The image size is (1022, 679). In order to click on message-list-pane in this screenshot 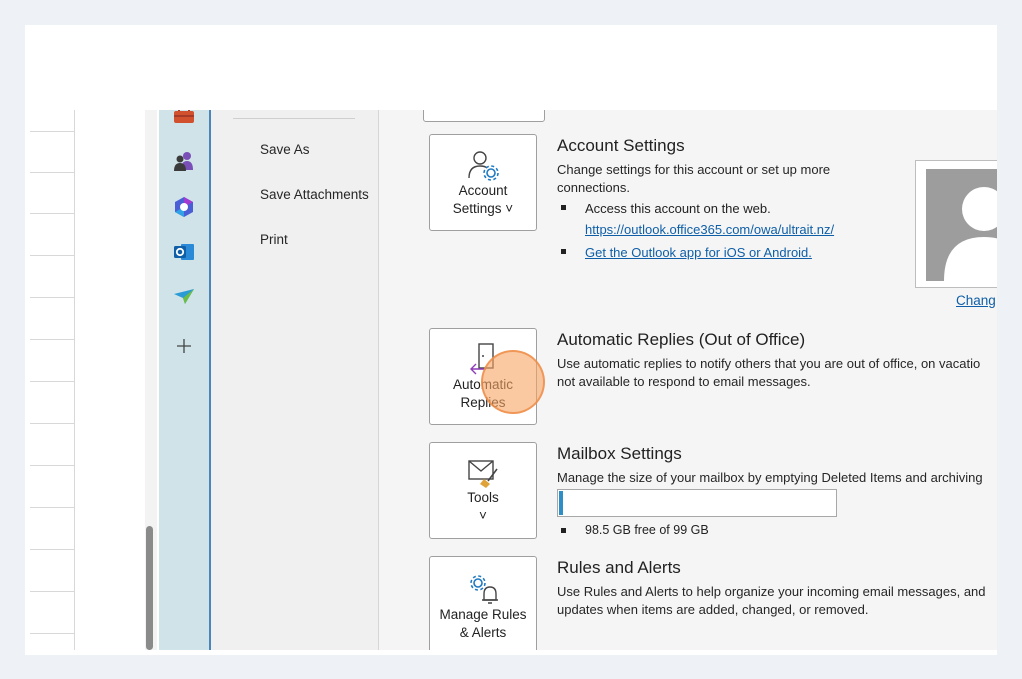, I will do `click(86, 380)`.